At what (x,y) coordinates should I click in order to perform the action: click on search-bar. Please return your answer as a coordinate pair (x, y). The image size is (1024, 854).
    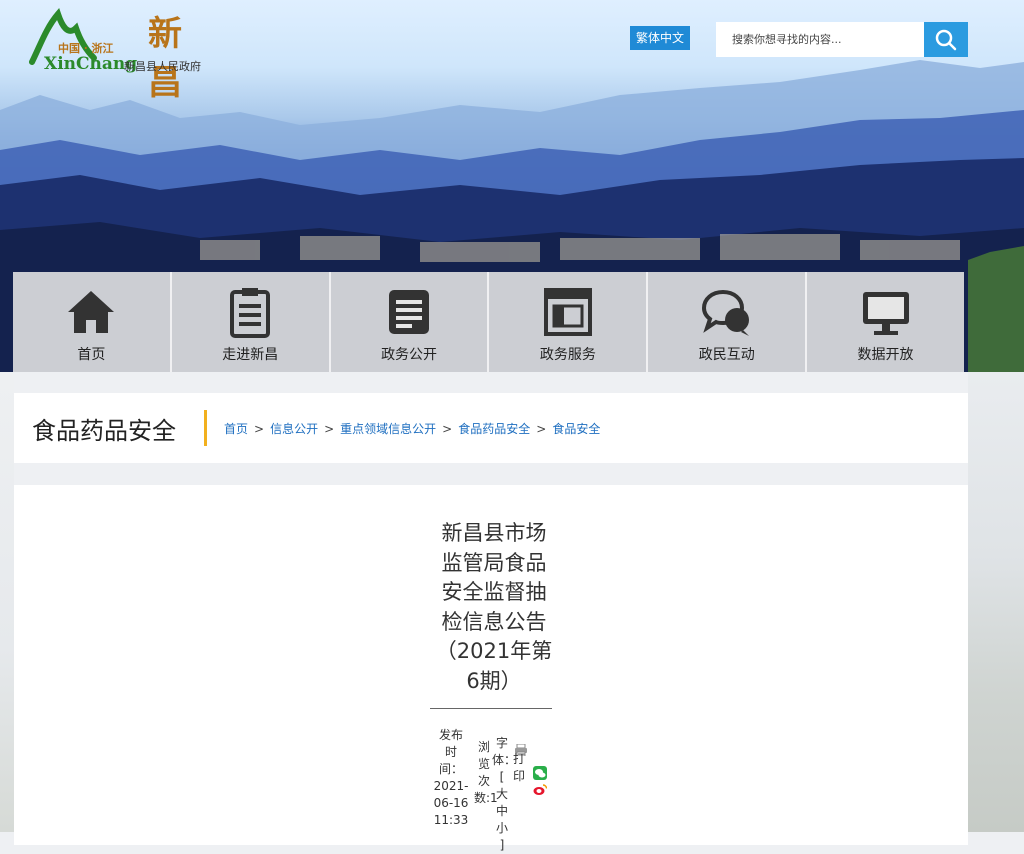
    Looking at the image, I should click on (842, 39).